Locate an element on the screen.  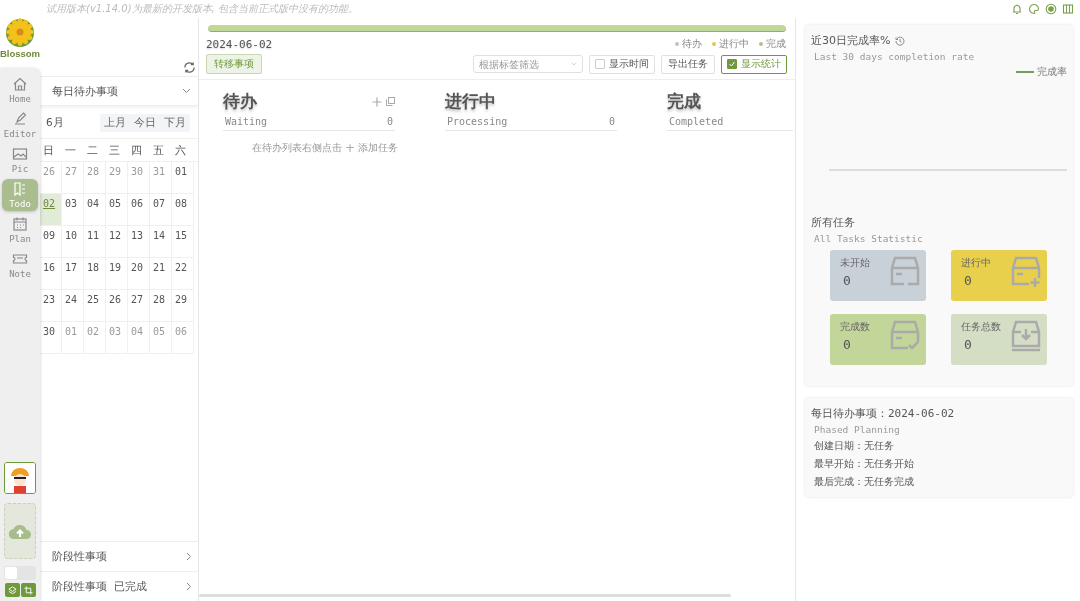
tag-filter: 根据标签筛选 is located at coordinates (528, 64).